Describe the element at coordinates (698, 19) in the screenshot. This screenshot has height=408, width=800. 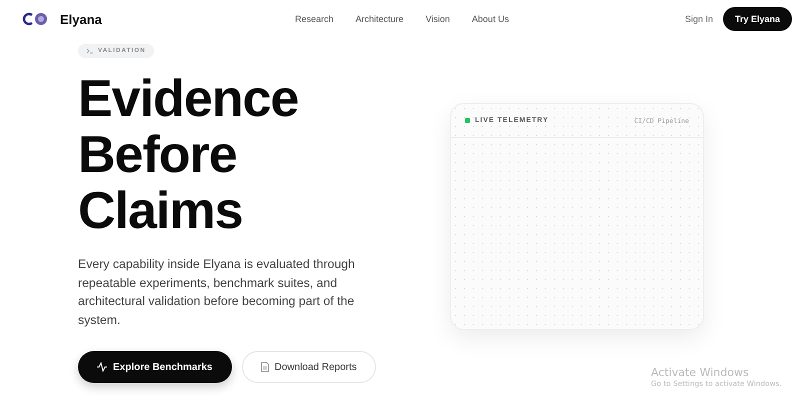
I see `sign-in-link: Sign In` at that location.